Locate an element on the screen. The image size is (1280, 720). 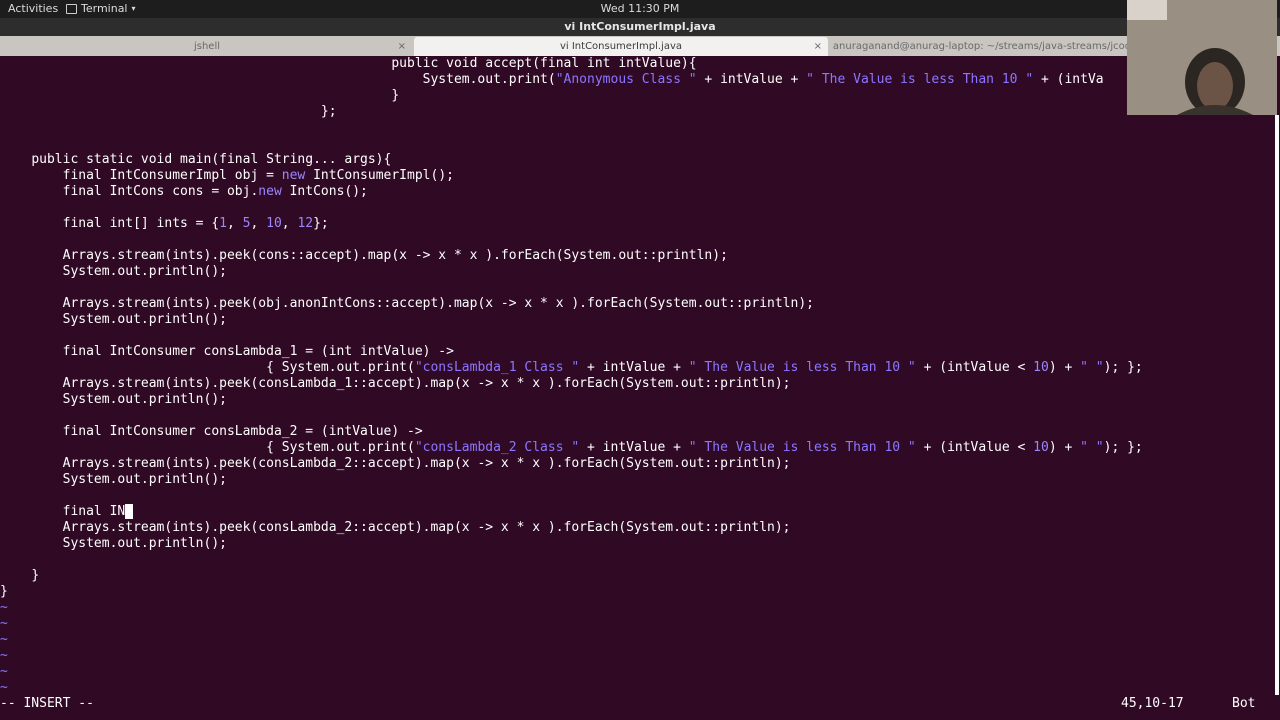
system-top-bar: Activities Terminal ▾ Wed 11:30 PM is located at coordinates (640, 9).